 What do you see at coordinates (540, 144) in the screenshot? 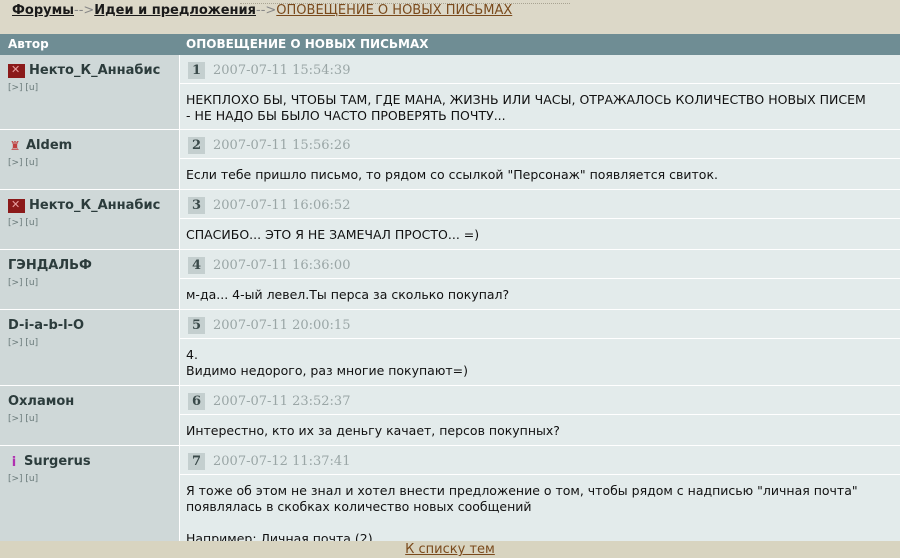
I see `message-header: 2 2007-07-11 15:56:26` at bounding box center [540, 144].